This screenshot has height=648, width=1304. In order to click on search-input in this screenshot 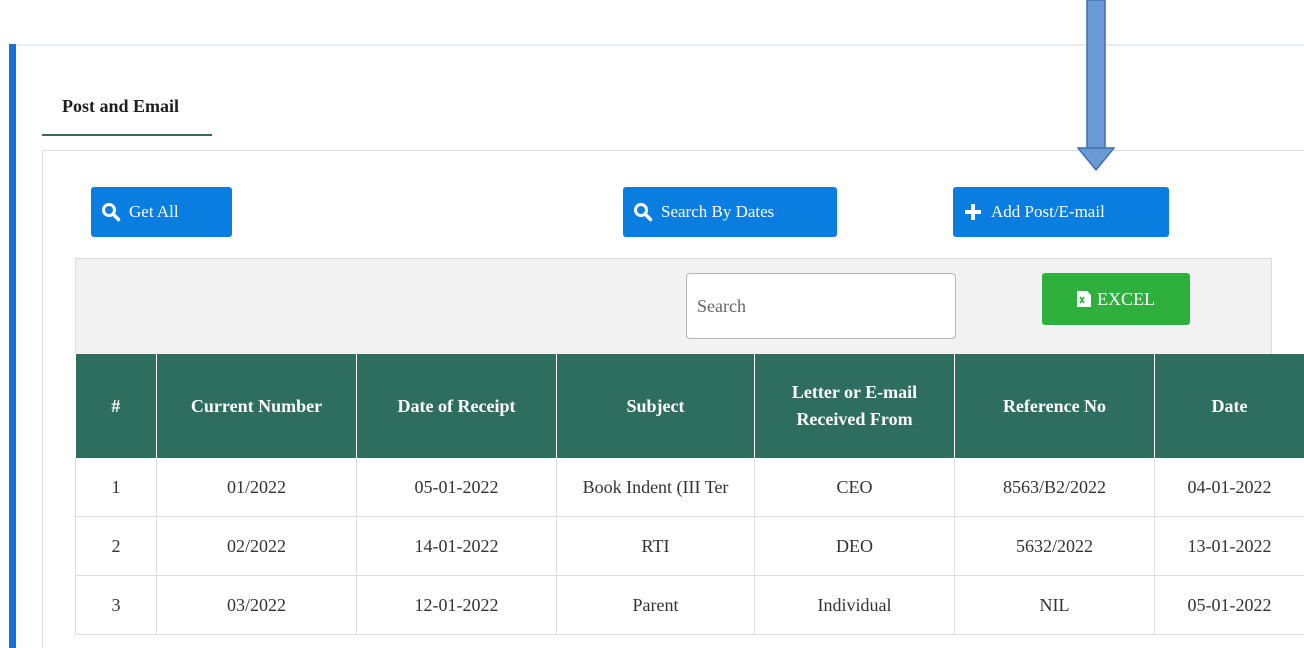, I will do `click(821, 306)`.